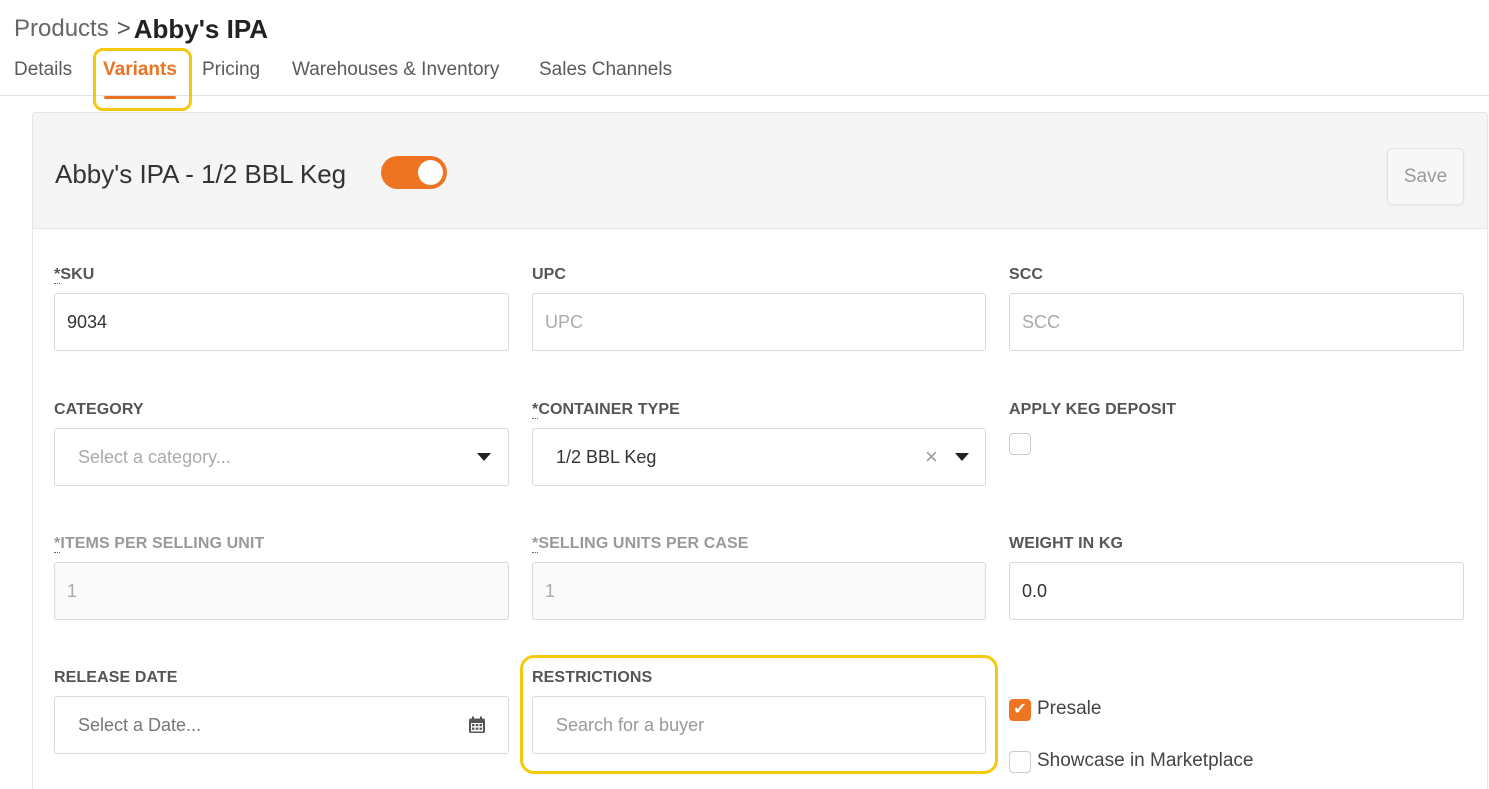 The height and width of the screenshot is (789, 1489). Describe the element at coordinates (201, 174) in the screenshot. I see `variant-title: Abby's IPA - 1/2 BBL Keg` at that location.